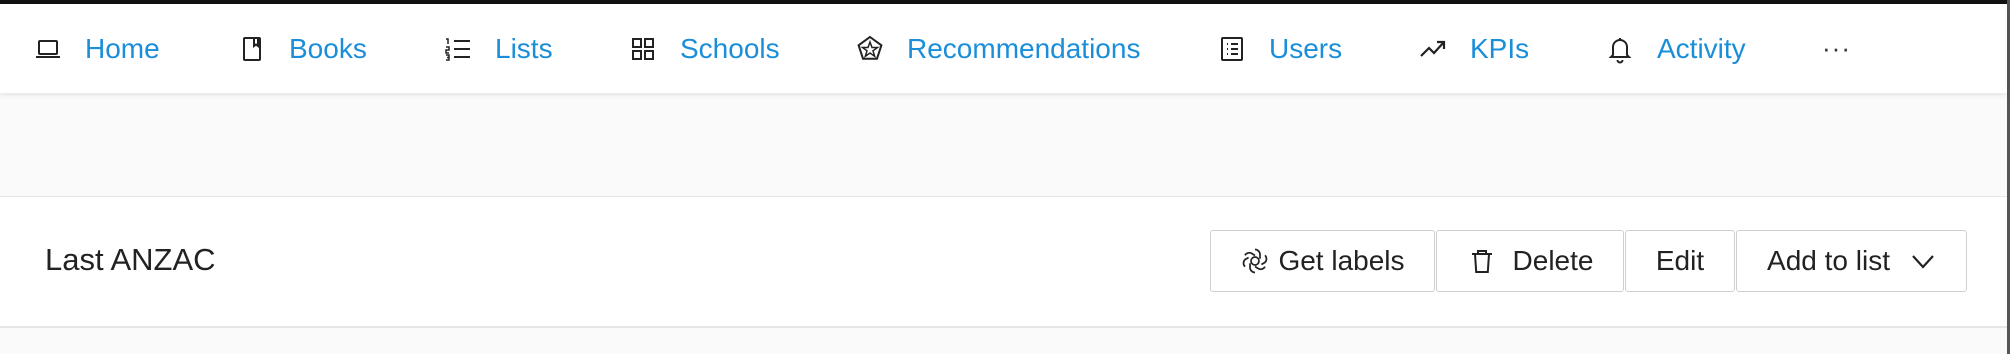  Describe the element at coordinates (252, 49) in the screenshot. I see `book-icon` at that location.